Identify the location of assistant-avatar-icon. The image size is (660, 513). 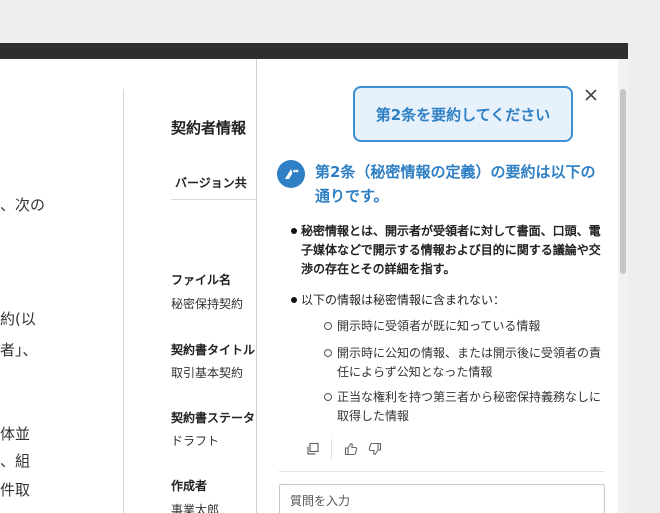
(291, 174).